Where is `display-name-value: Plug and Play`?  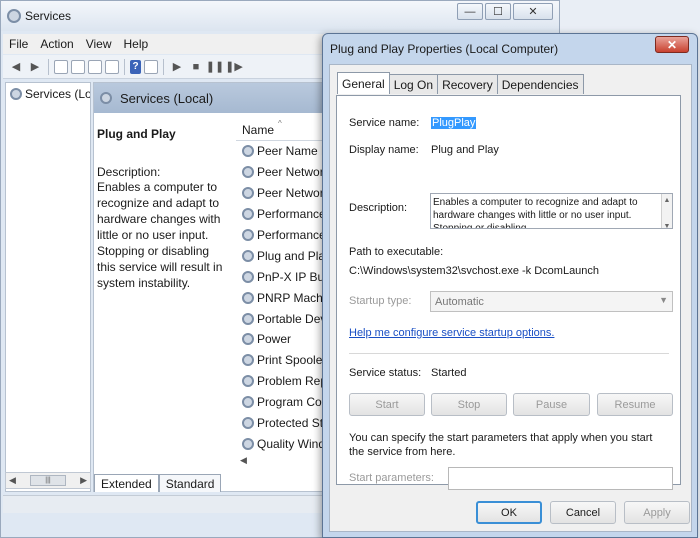
display-name-value: Plug and Play is located at coordinates (465, 150).